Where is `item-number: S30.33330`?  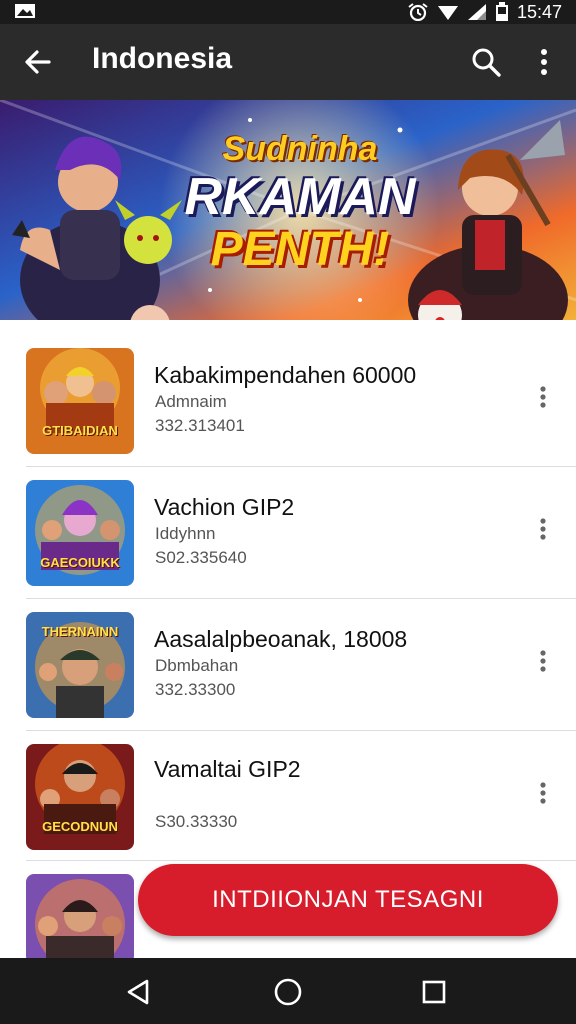 item-number: S30.33330 is located at coordinates (196, 821).